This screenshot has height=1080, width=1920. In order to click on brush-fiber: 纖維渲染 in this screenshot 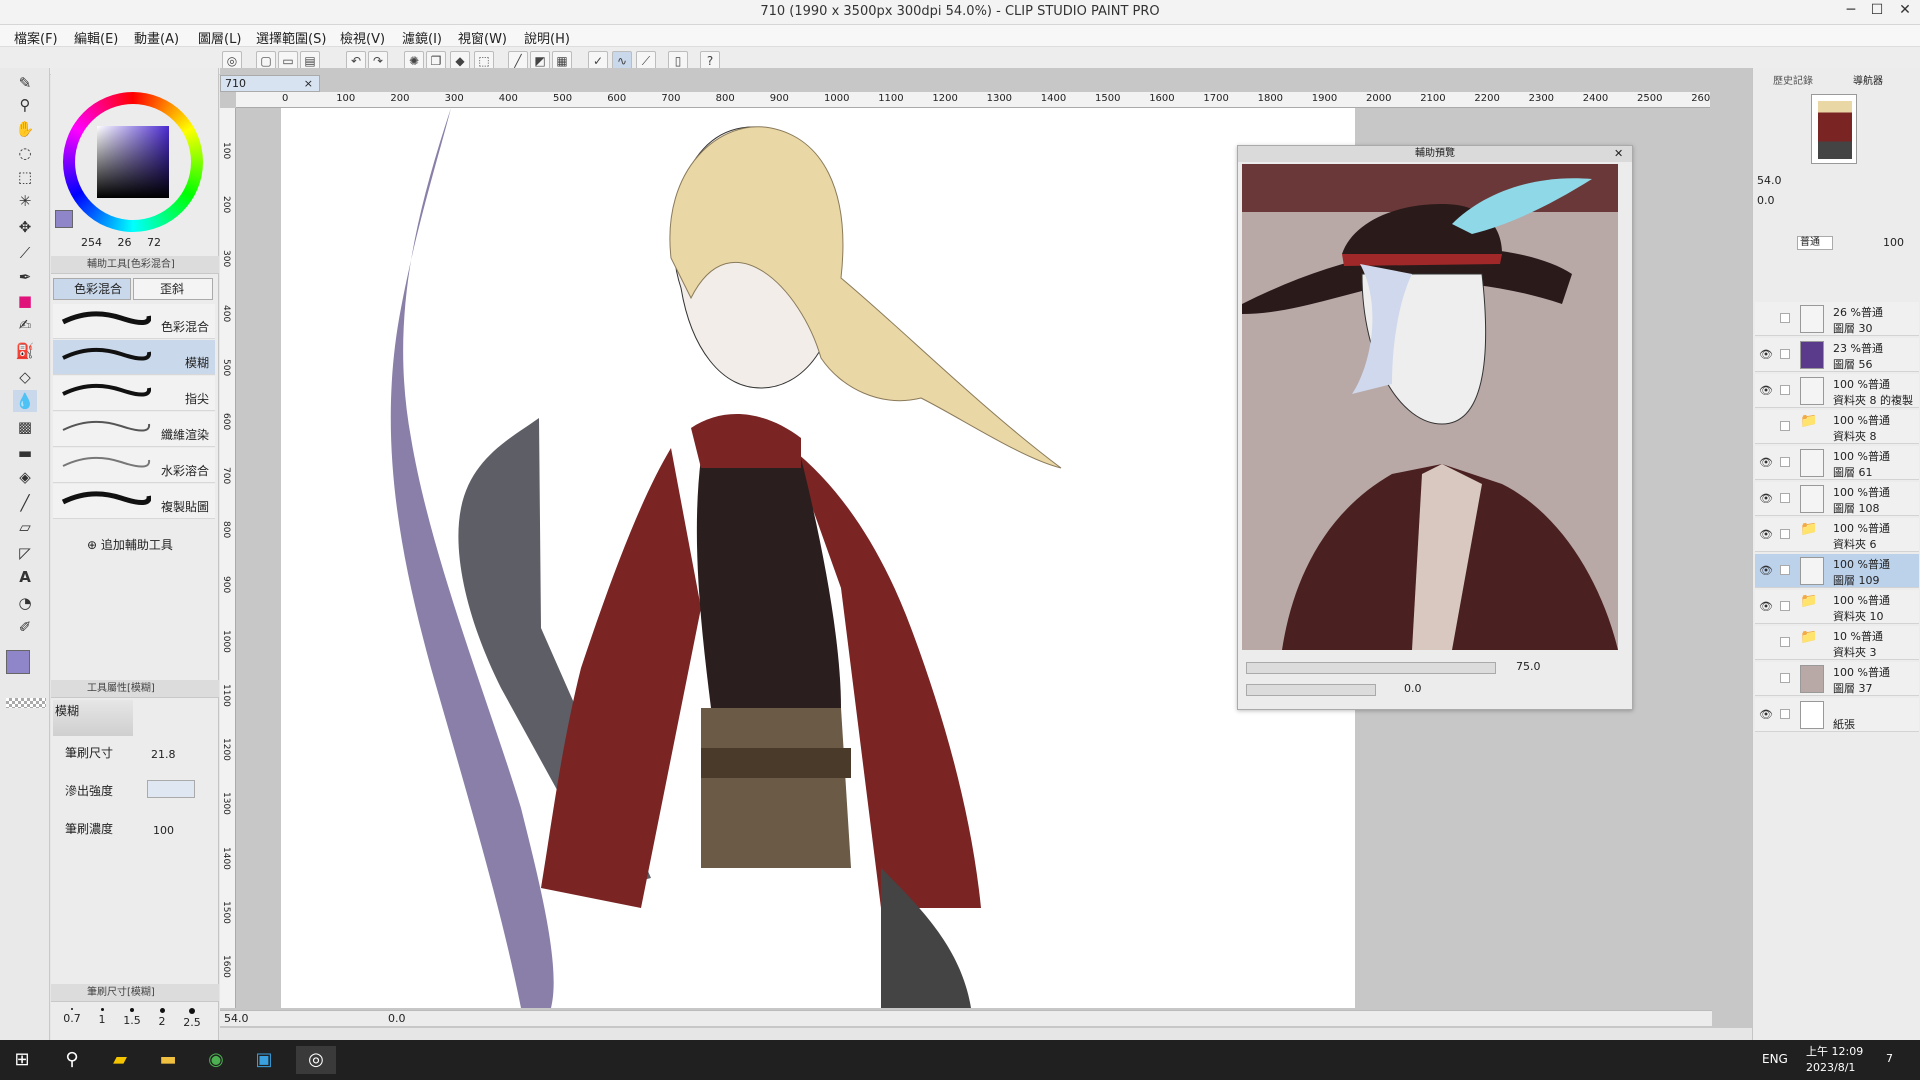, I will do `click(134, 429)`.